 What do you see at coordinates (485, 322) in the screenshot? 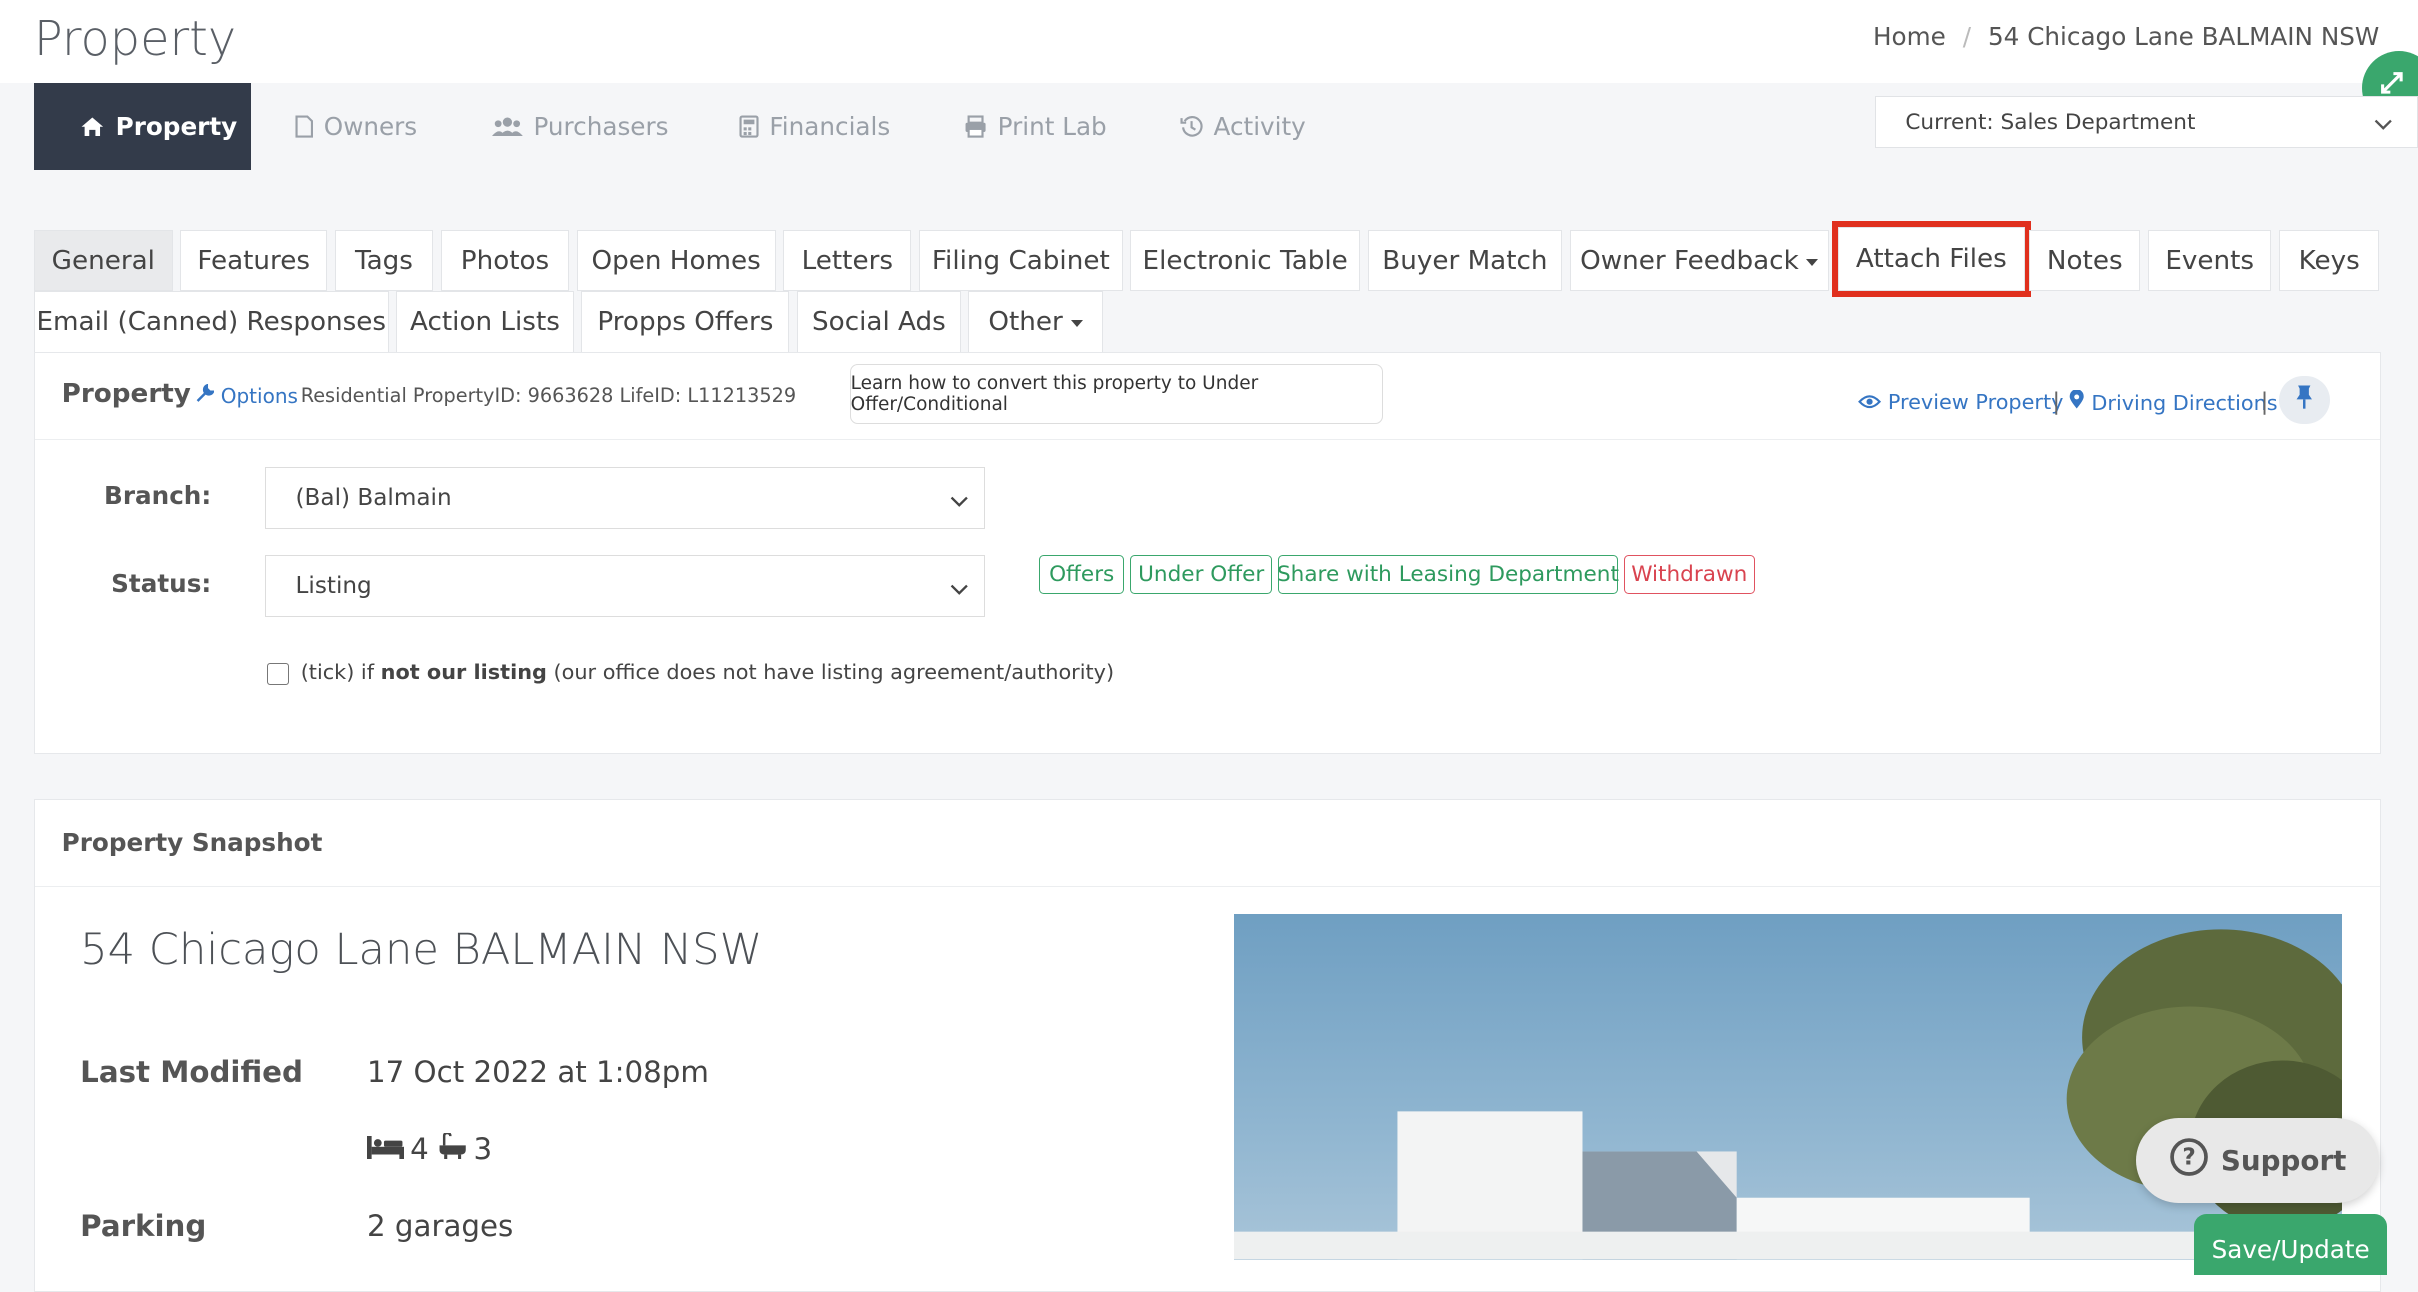
I see `subtab-action-lists: Action Lists` at bounding box center [485, 322].